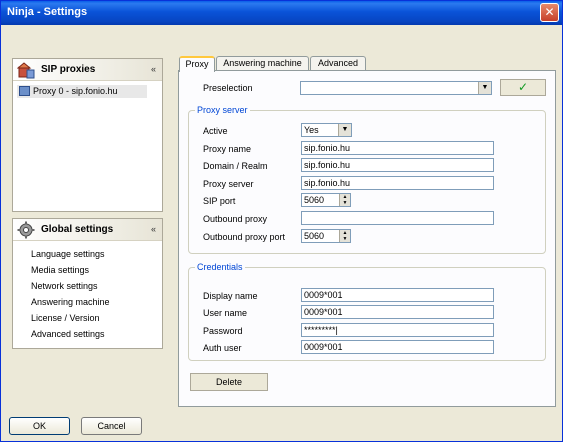 This screenshot has width=563, height=442. I want to click on domain-label: Domain / Realm, so click(235, 166).